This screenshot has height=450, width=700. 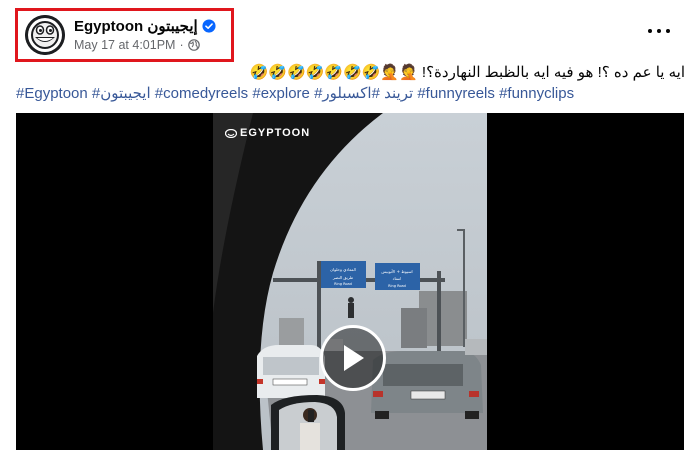 I want to click on more-options-icon, so click(x=659, y=31).